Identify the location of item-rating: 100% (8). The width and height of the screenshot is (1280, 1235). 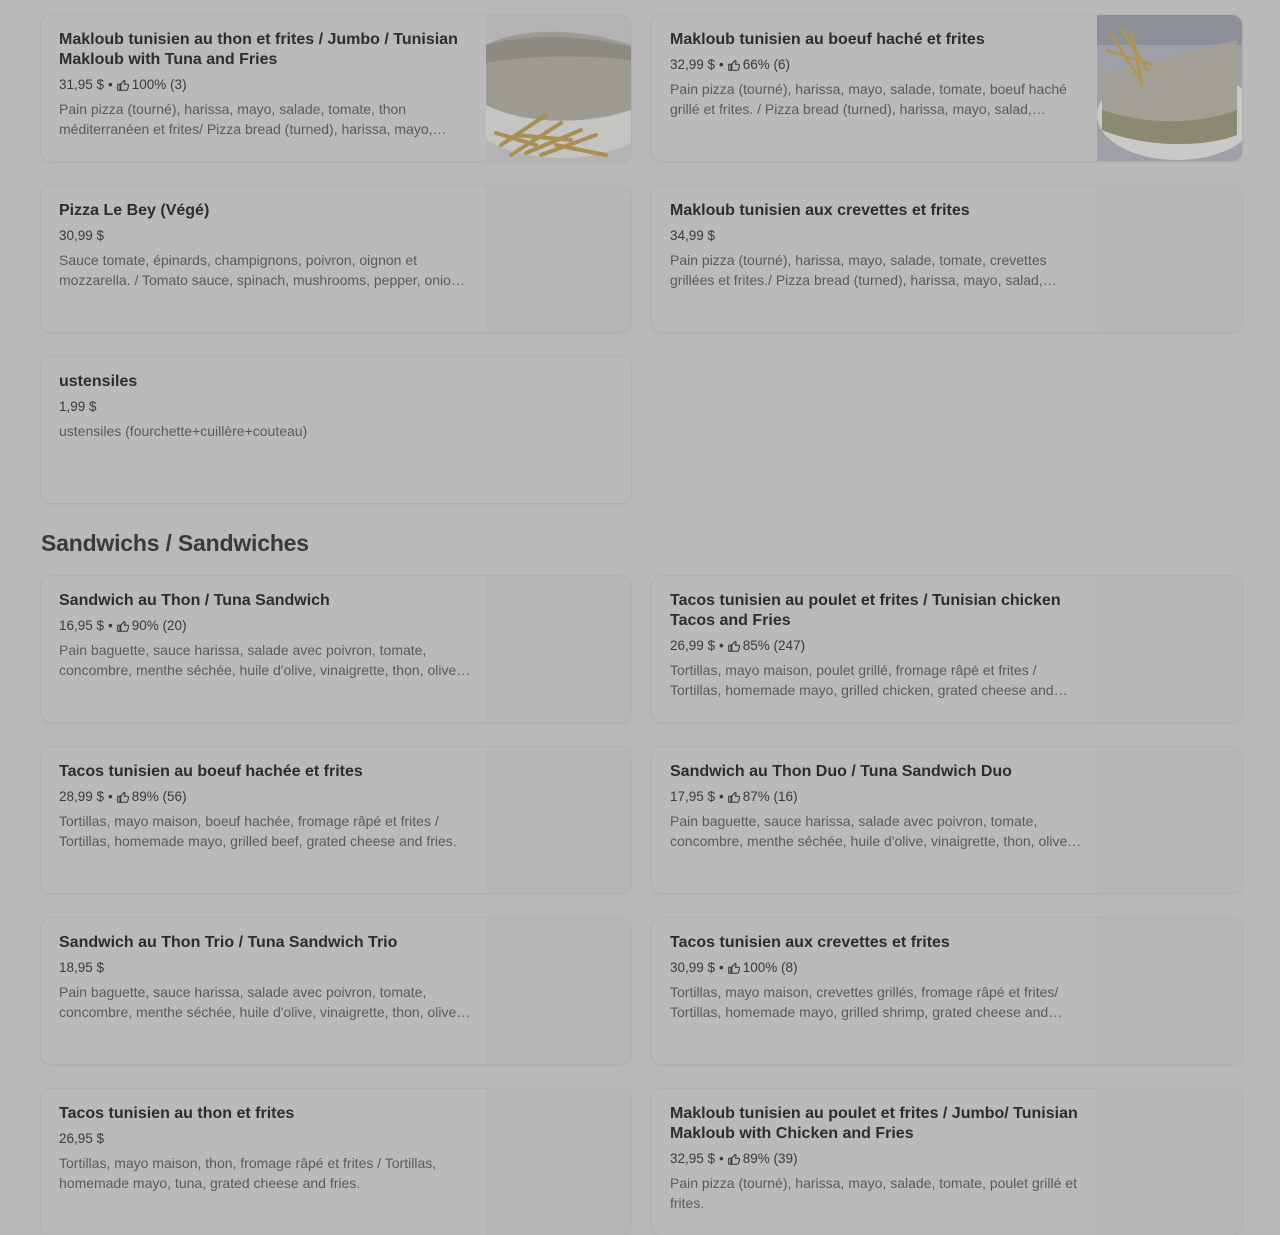
(770, 967).